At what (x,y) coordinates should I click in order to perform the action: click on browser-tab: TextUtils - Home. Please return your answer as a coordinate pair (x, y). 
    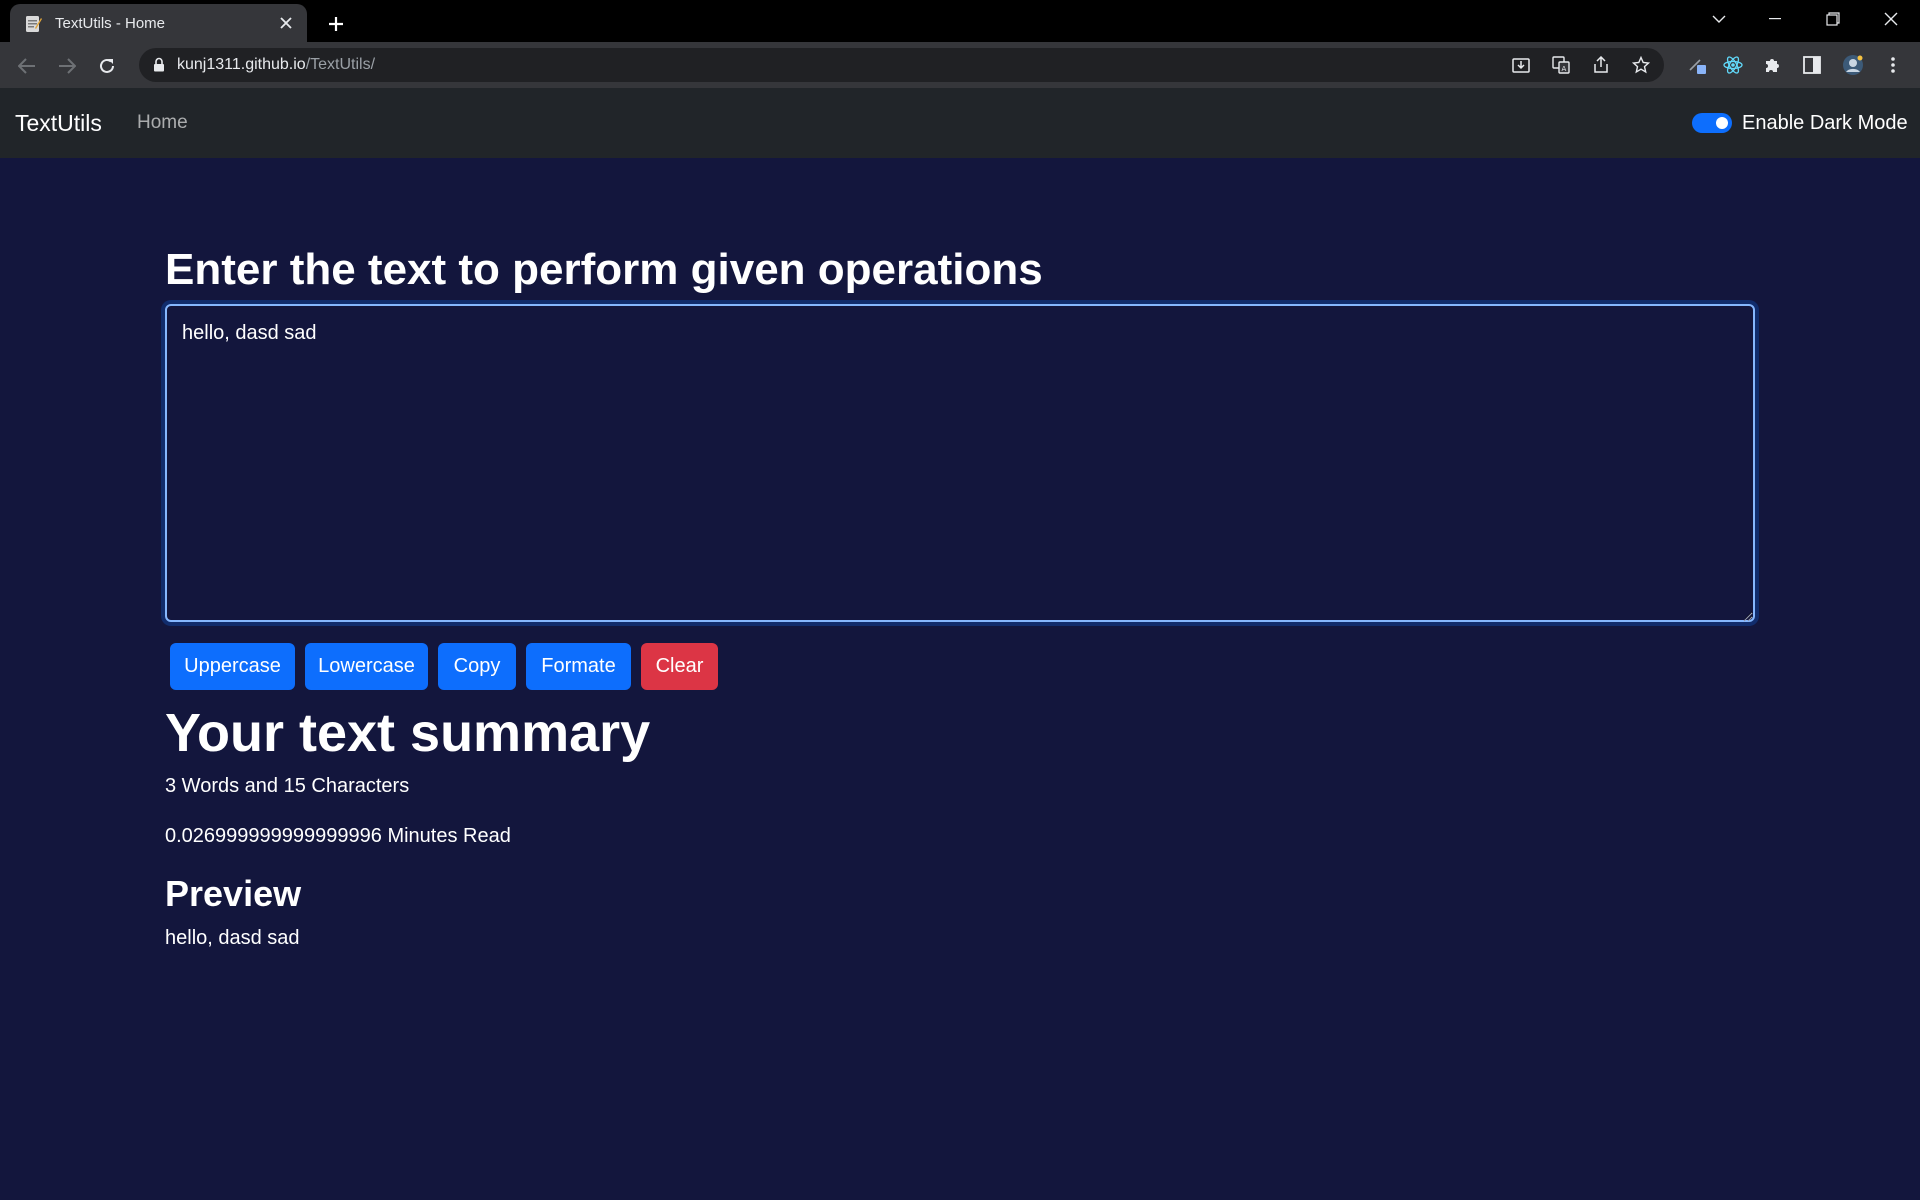
    Looking at the image, I should click on (158, 23).